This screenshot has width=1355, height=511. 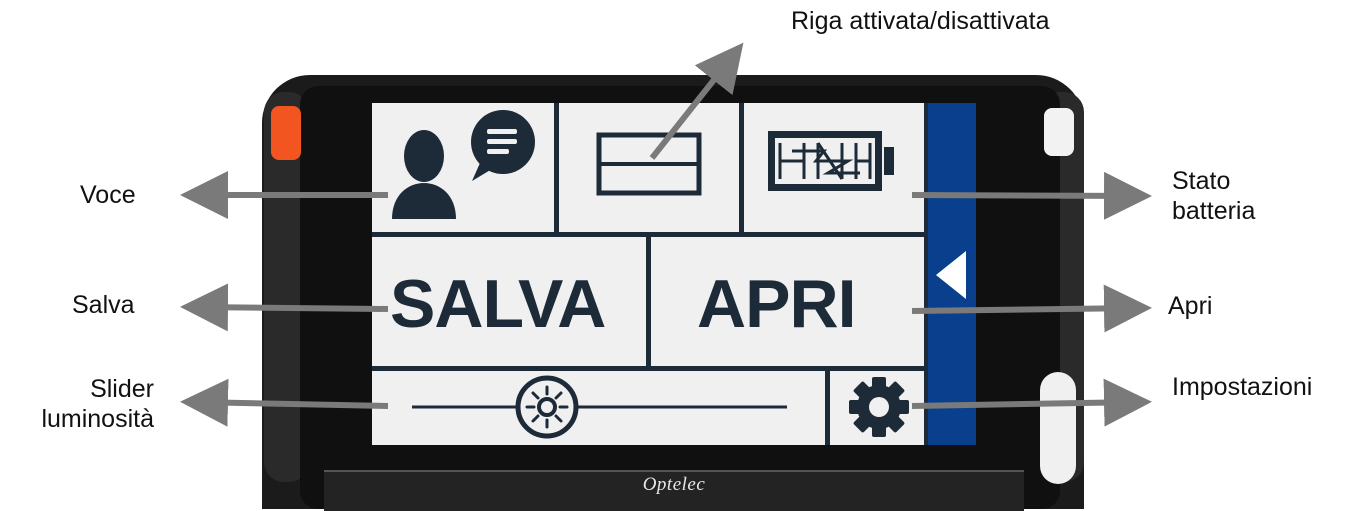 I want to click on battery-icon, so click(x=831, y=161).